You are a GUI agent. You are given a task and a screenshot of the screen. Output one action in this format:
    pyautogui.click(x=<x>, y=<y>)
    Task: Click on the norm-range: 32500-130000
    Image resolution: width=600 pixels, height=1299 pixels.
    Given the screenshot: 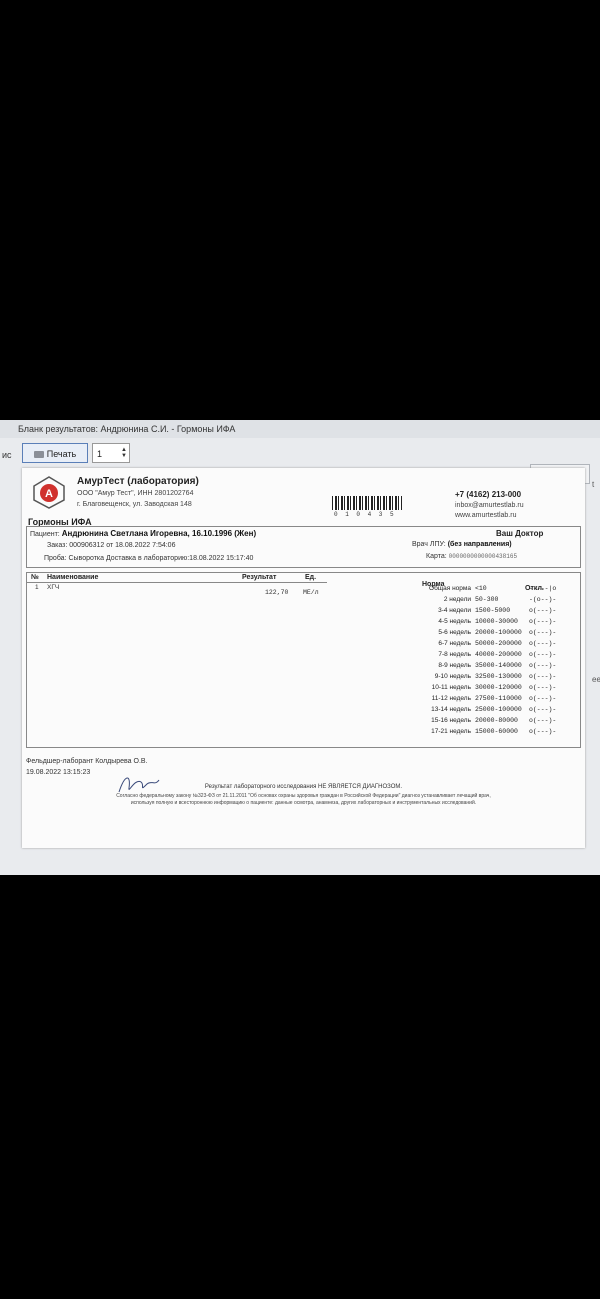 What is the action you would take?
    pyautogui.click(x=498, y=676)
    